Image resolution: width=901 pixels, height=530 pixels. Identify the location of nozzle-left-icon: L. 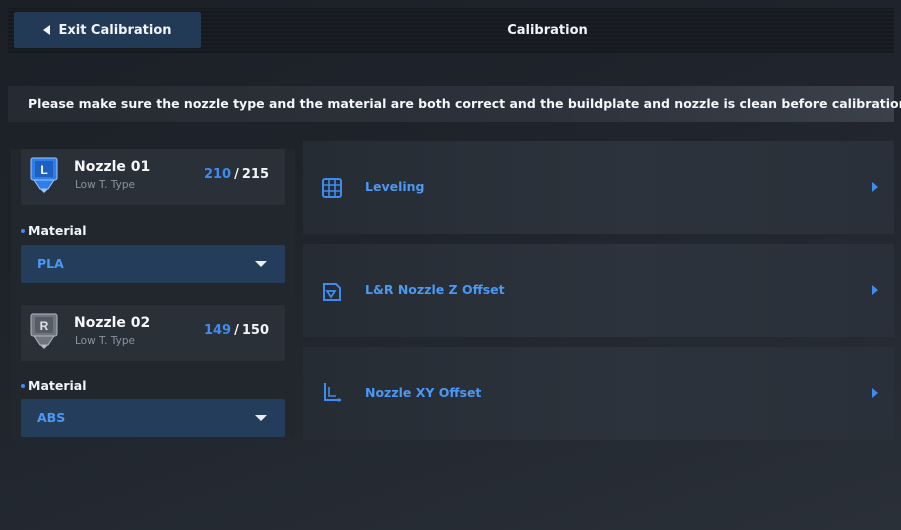
(44, 175).